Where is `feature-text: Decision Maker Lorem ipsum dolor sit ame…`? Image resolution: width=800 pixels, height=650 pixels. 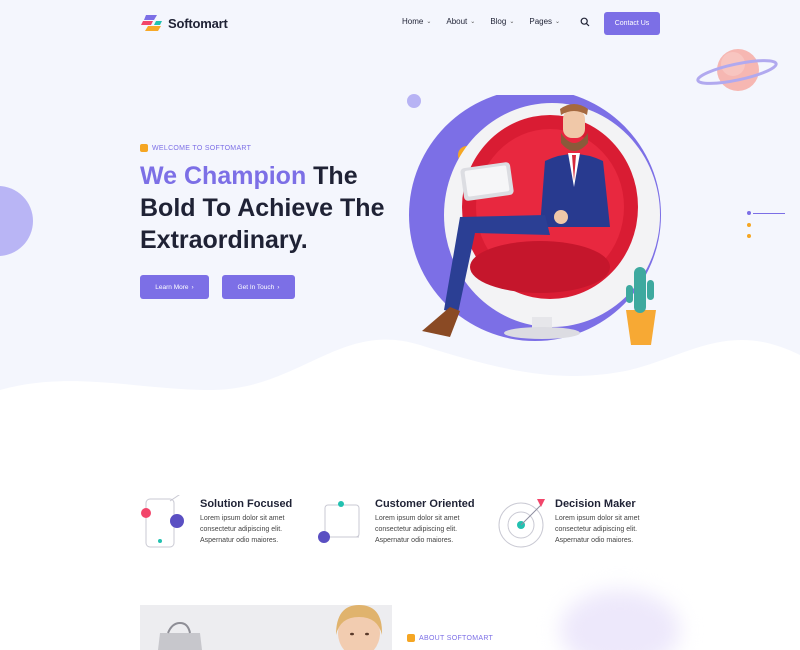 feature-text: Decision Maker Lorem ipsum dolor sit ame… is located at coordinates (605, 523).